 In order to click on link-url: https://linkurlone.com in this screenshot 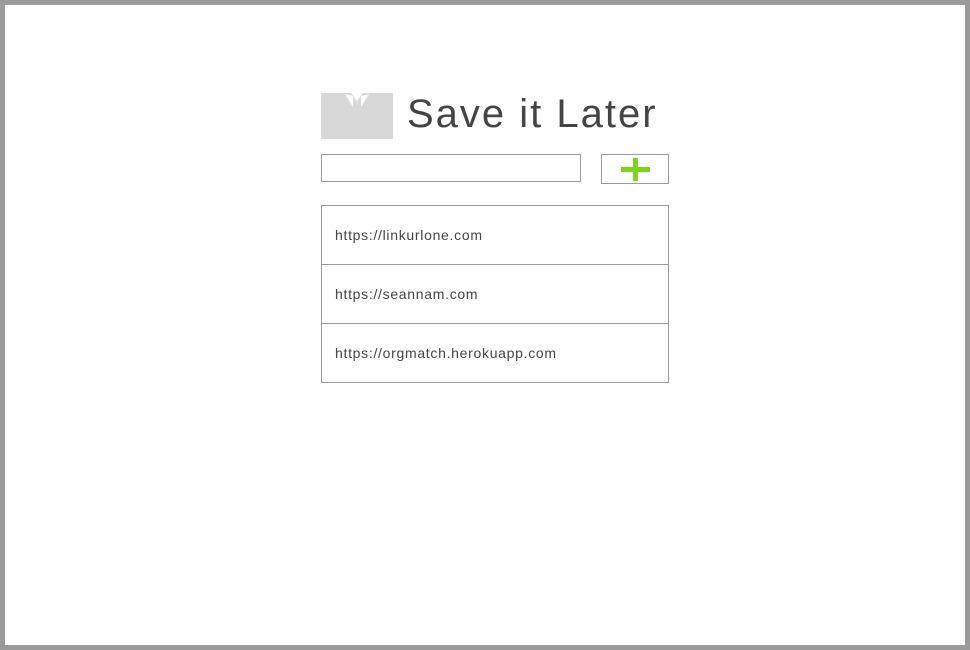, I will do `click(409, 235)`.